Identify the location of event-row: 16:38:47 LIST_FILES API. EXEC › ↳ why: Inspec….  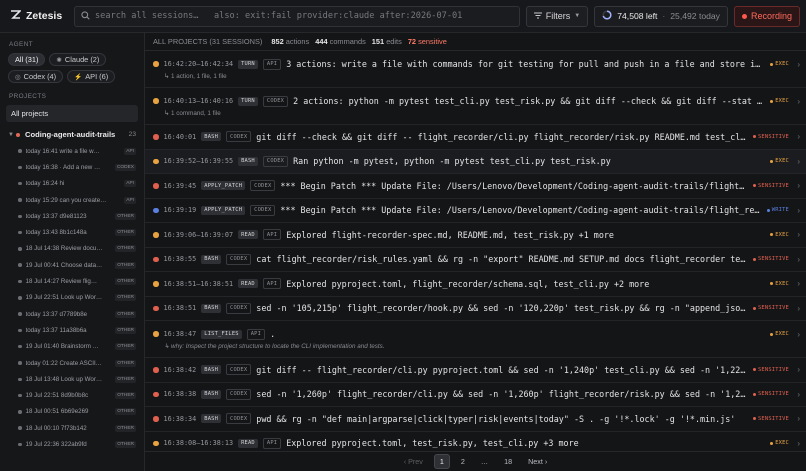
(475, 339).